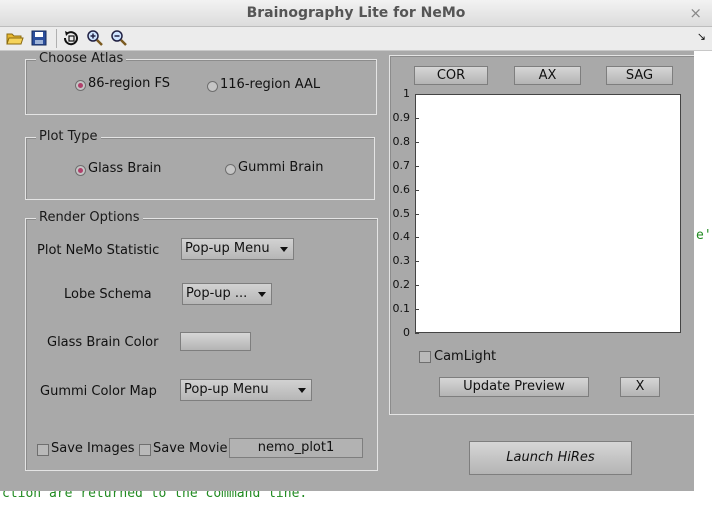  What do you see at coordinates (124, 168) in the screenshot?
I see `glass-brain-label: Glass Brain` at bounding box center [124, 168].